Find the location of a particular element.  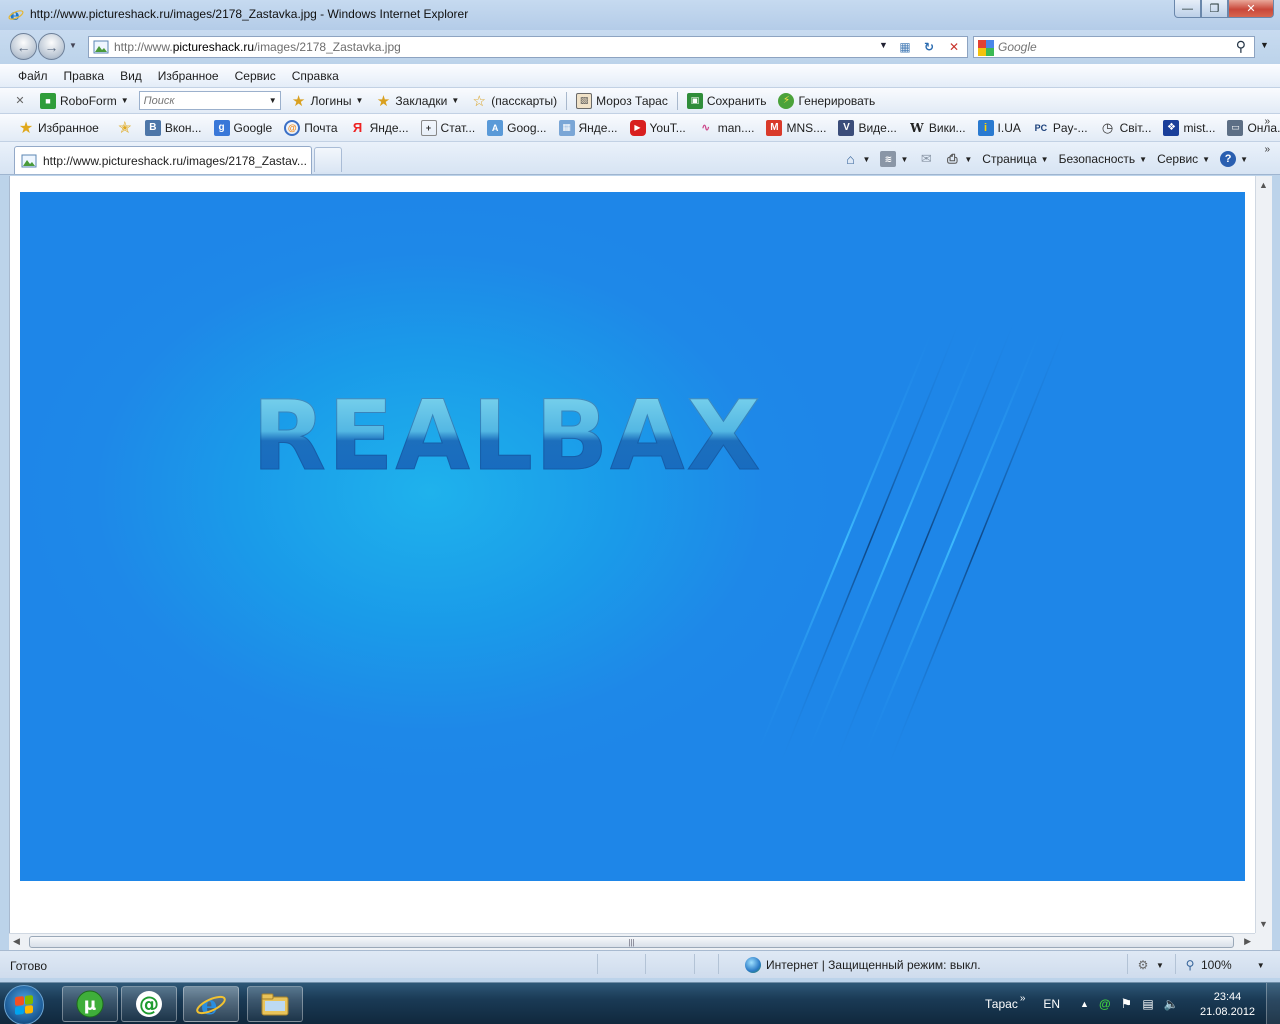

menu-file: Файл is located at coordinates (33, 76).